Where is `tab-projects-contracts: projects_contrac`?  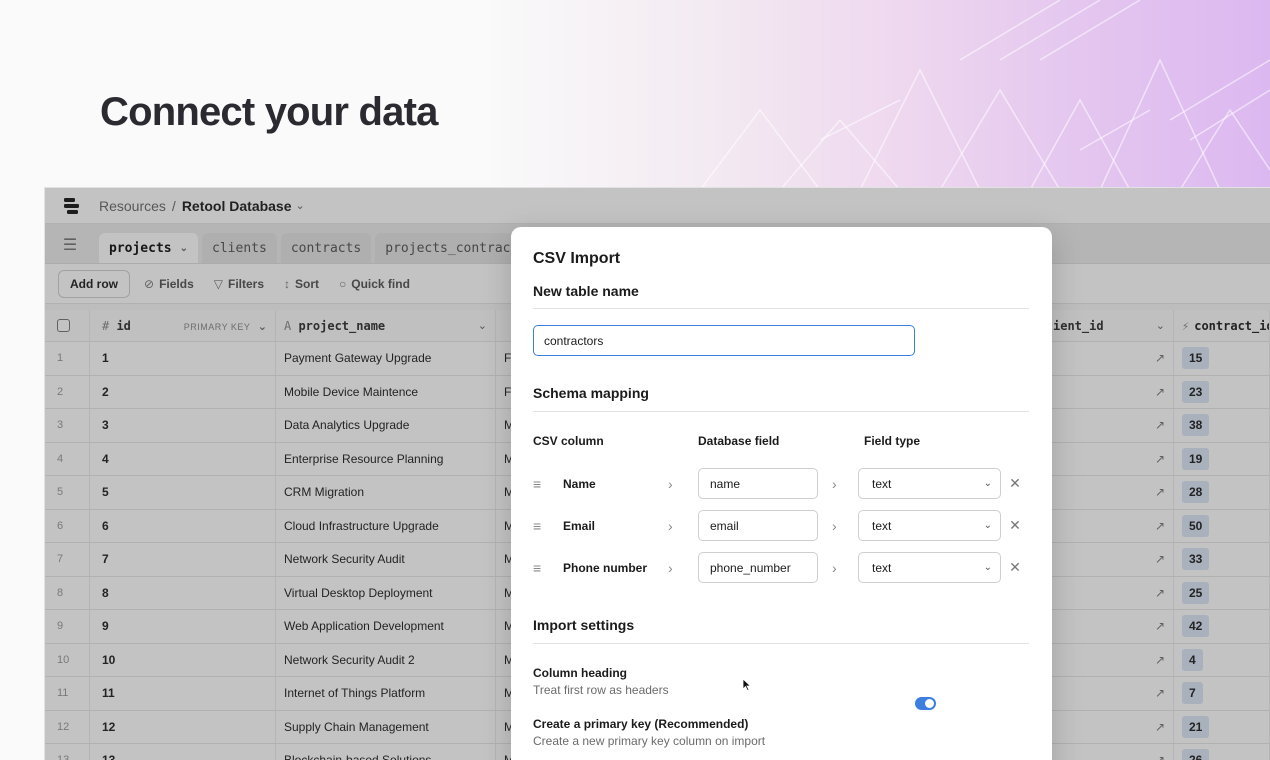 tab-projects-contracts: projects_contrac is located at coordinates (448, 248).